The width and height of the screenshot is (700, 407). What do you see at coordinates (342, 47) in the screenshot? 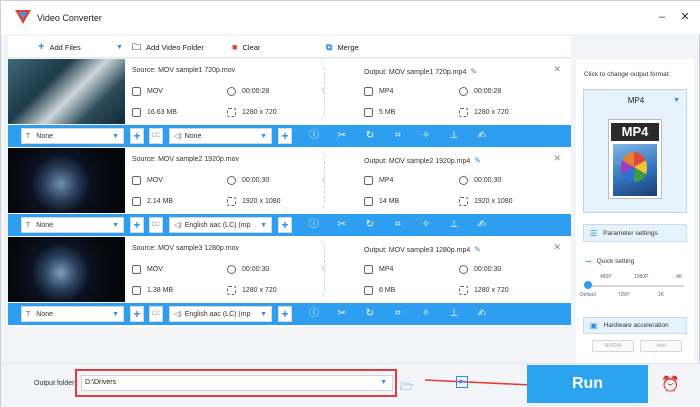
I see `merge-button: ⧉ Merge` at bounding box center [342, 47].